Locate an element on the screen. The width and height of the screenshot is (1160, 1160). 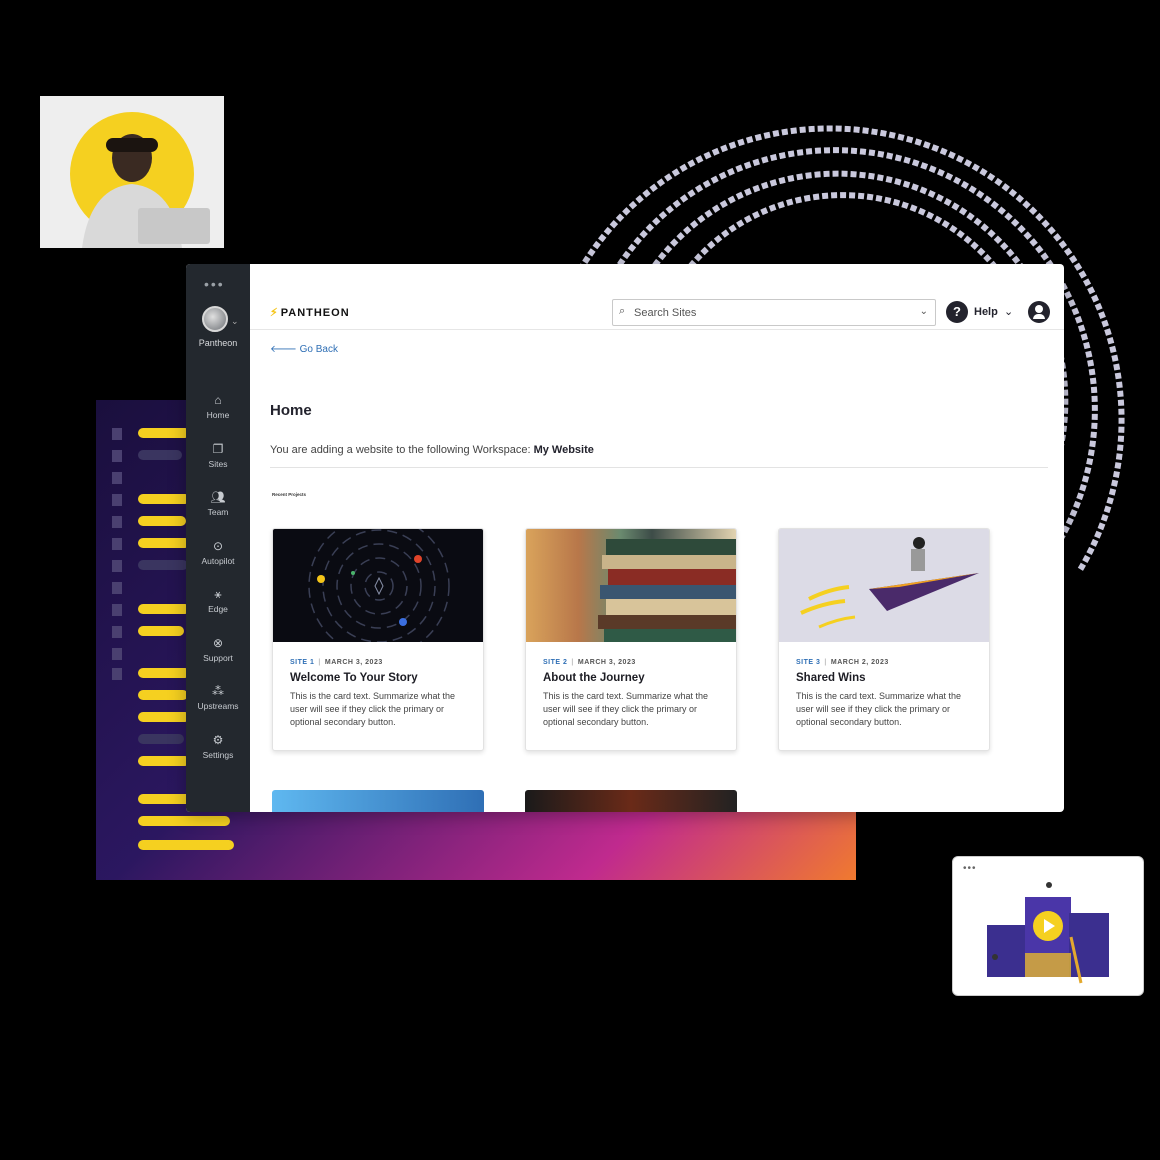
org-avatar is located at coordinates (215, 319).